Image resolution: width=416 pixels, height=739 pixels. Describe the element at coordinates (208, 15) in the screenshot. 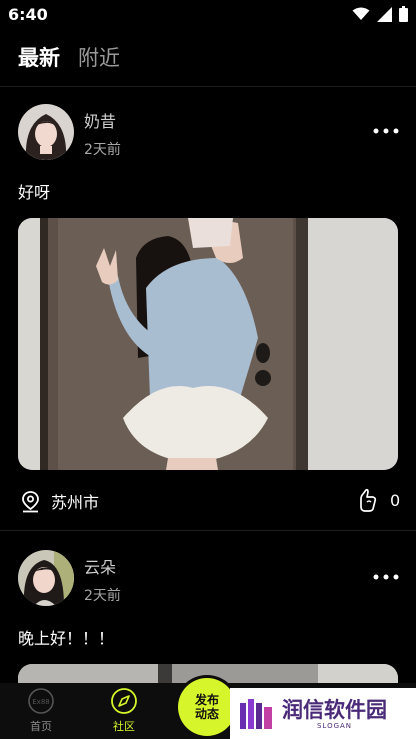

I see `status-bar: 6:40` at that location.